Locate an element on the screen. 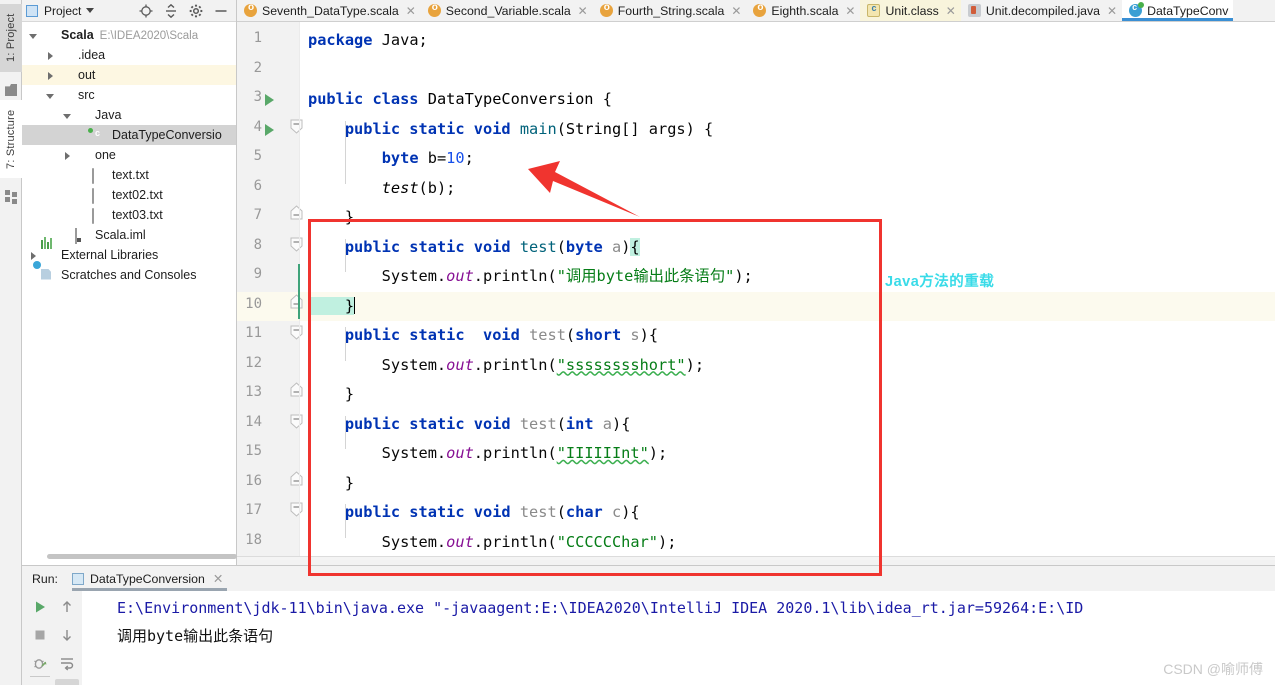 The height and width of the screenshot is (685, 1275). editor-tab-unit-decompiled-java: Unit.decompiled.java ✕ is located at coordinates (1041, 10).